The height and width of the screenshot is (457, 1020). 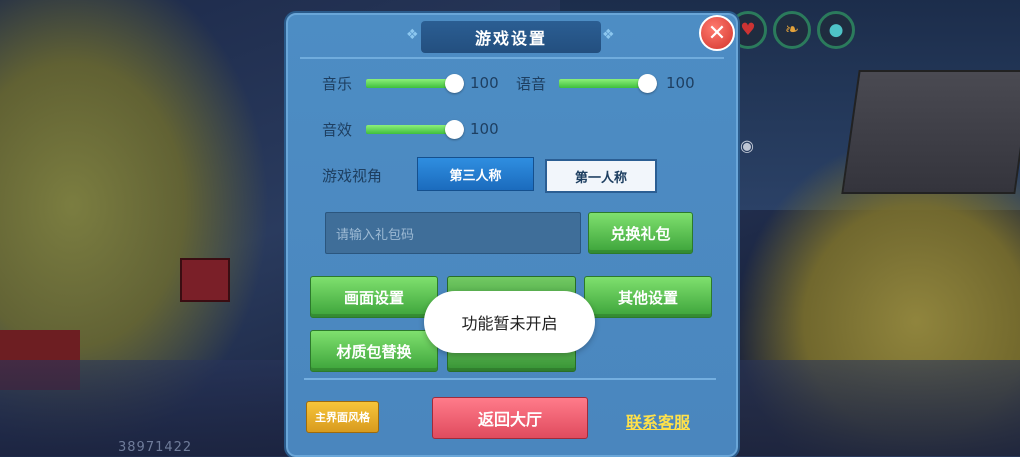 What do you see at coordinates (601, 176) in the screenshot?
I see `first-person-button: 第一人称` at bounding box center [601, 176].